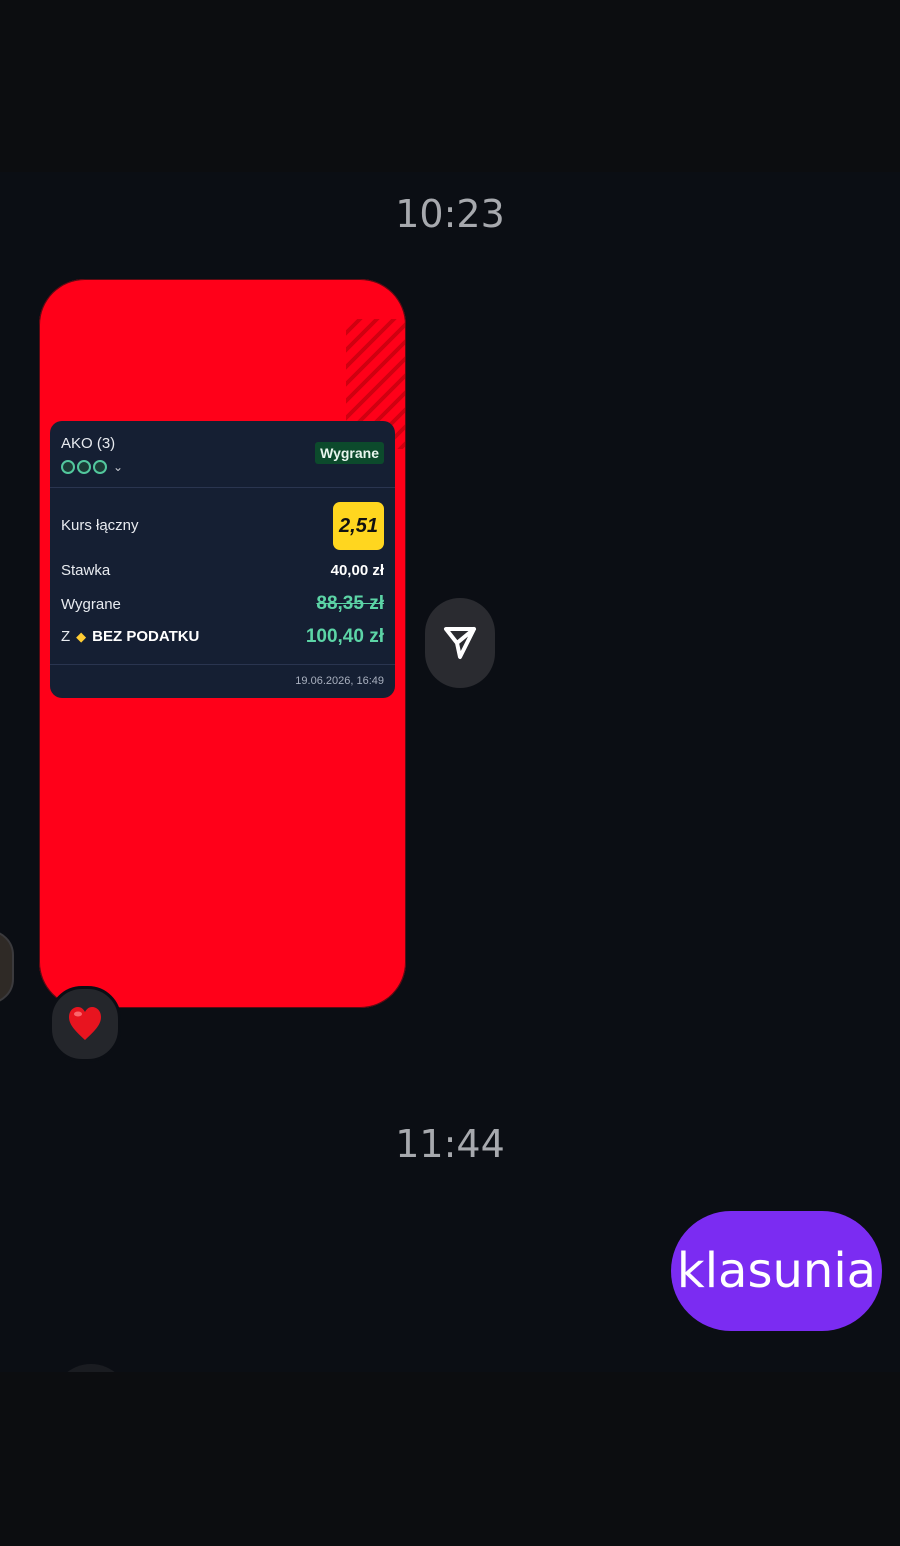 The height and width of the screenshot is (1546, 900). I want to click on sender-avatar, so click(7, 967).